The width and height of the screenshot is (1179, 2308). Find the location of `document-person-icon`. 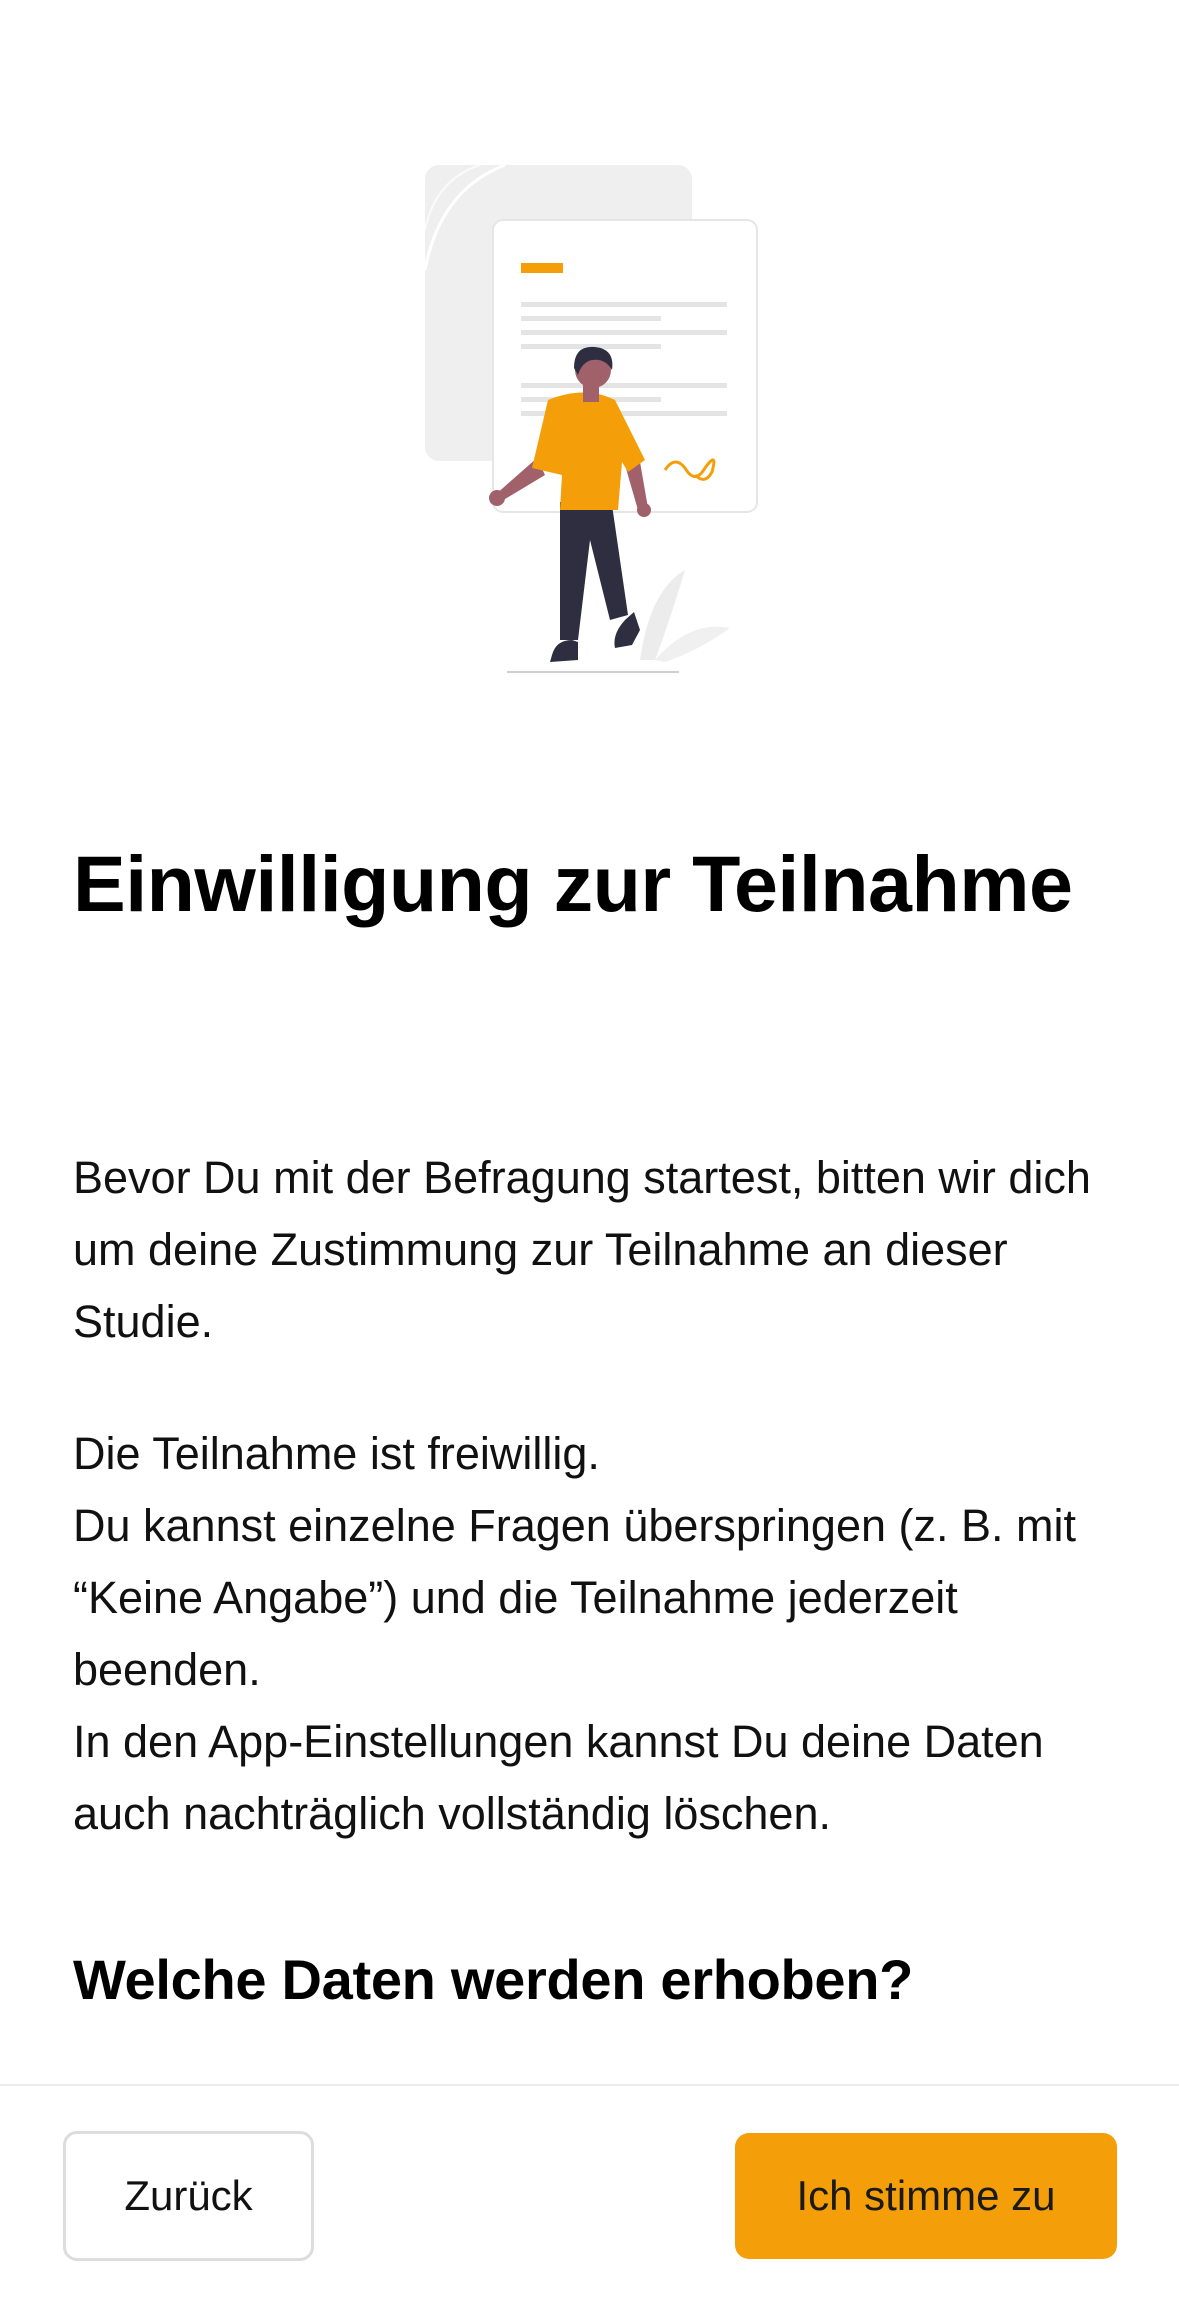

document-person-icon is located at coordinates (590, 418).